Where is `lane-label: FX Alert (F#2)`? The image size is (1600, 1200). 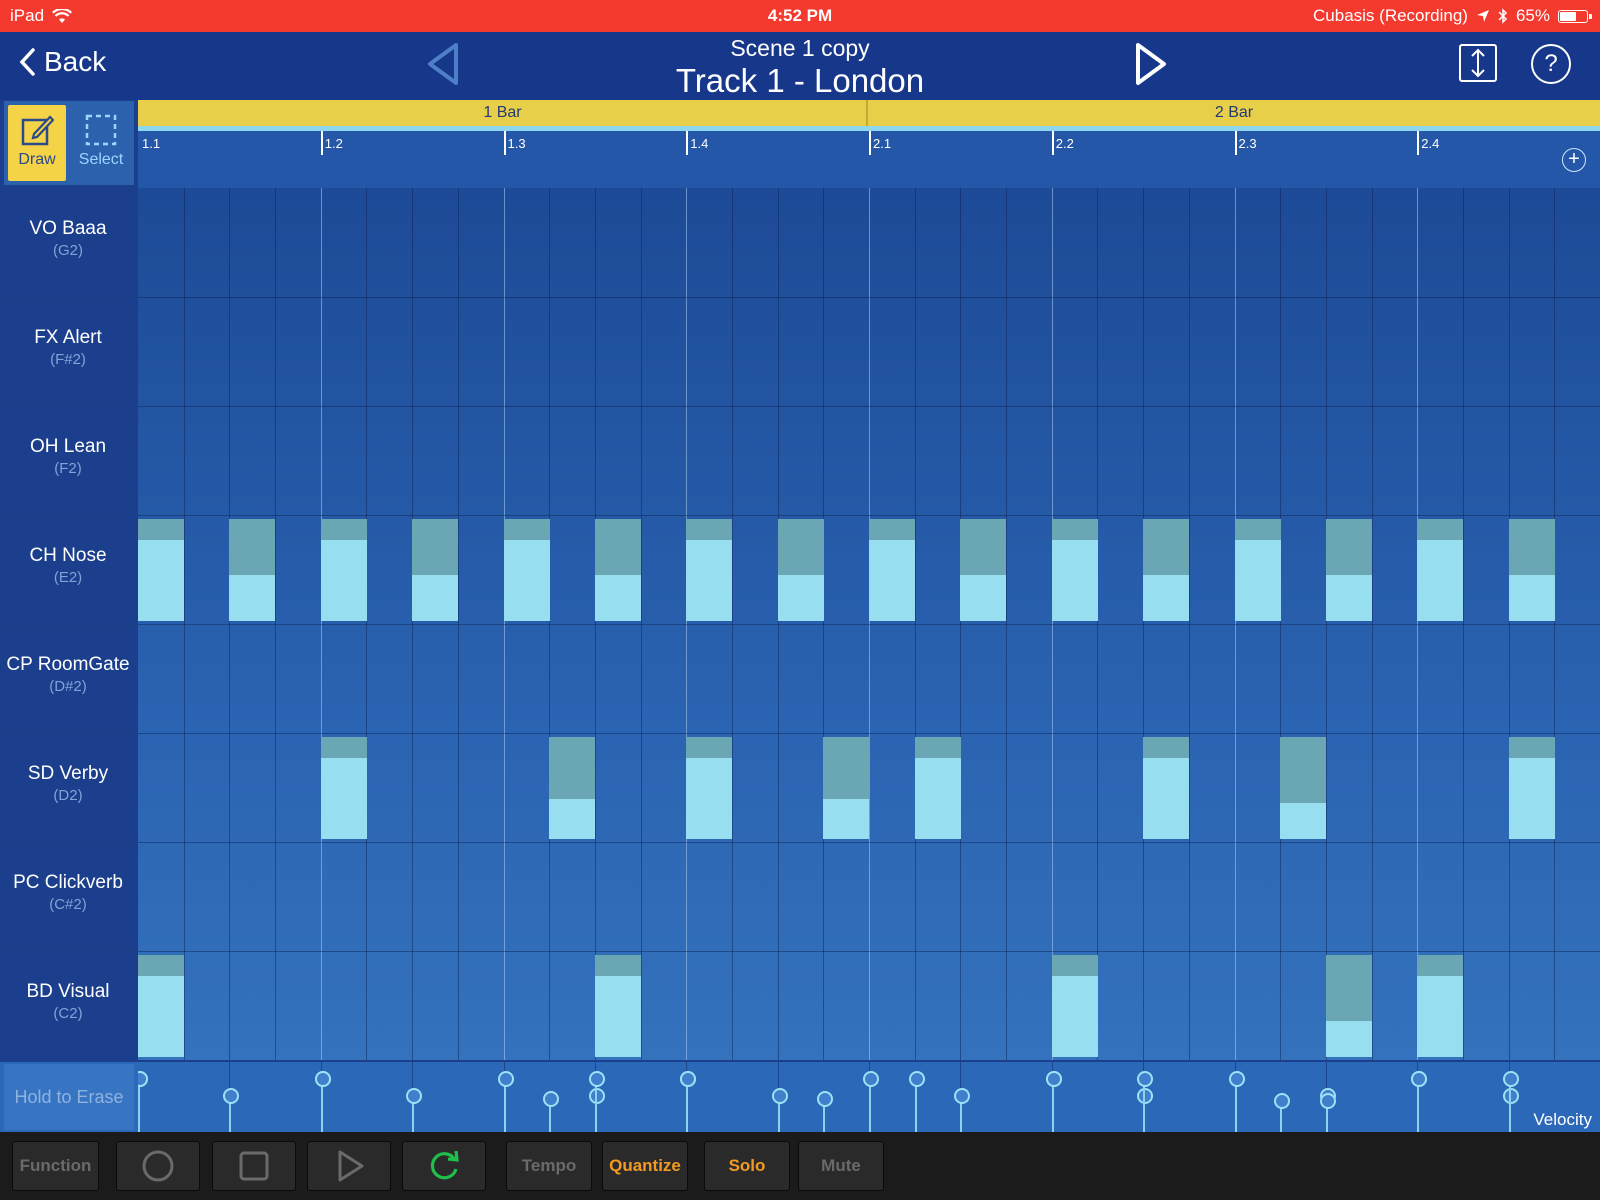
lane-label: FX Alert (F#2) is located at coordinates (68, 347).